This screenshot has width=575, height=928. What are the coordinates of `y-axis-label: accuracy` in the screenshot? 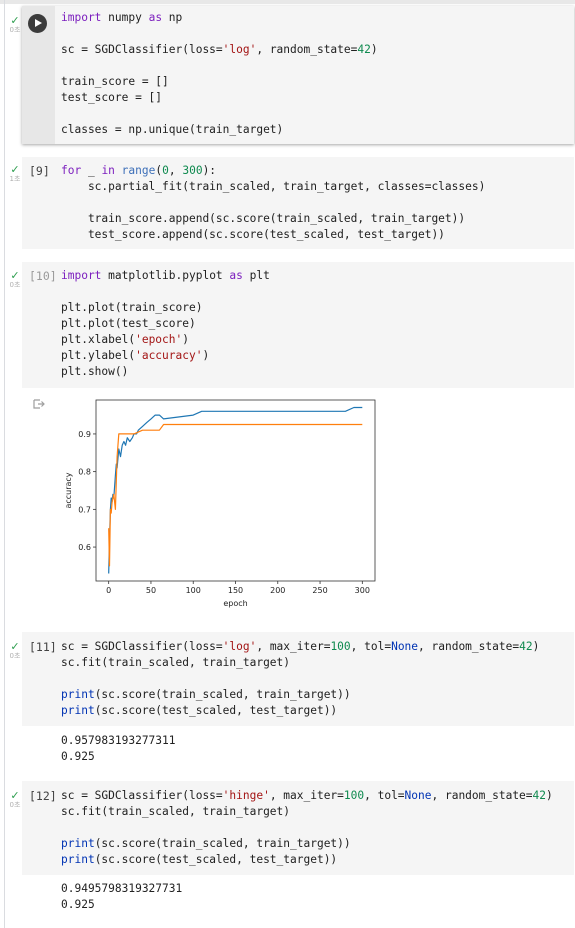 It's located at (68, 490).